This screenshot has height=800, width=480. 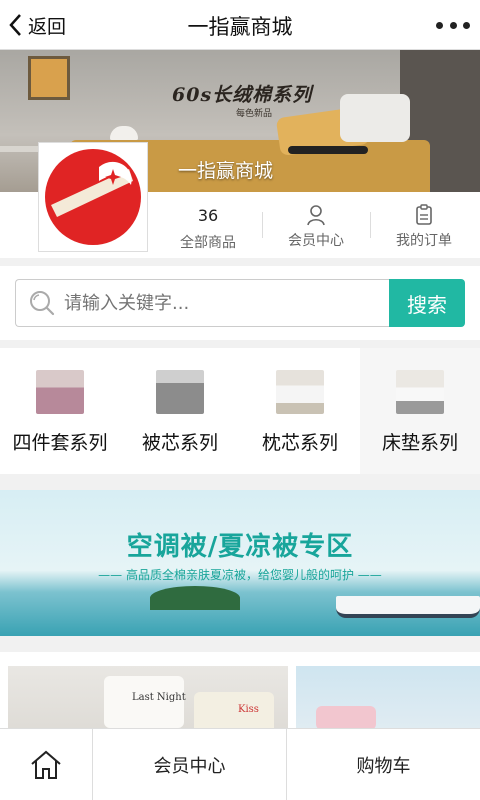 I want to click on my-orders-stat: 我的订单, so click(x=424, y=225).